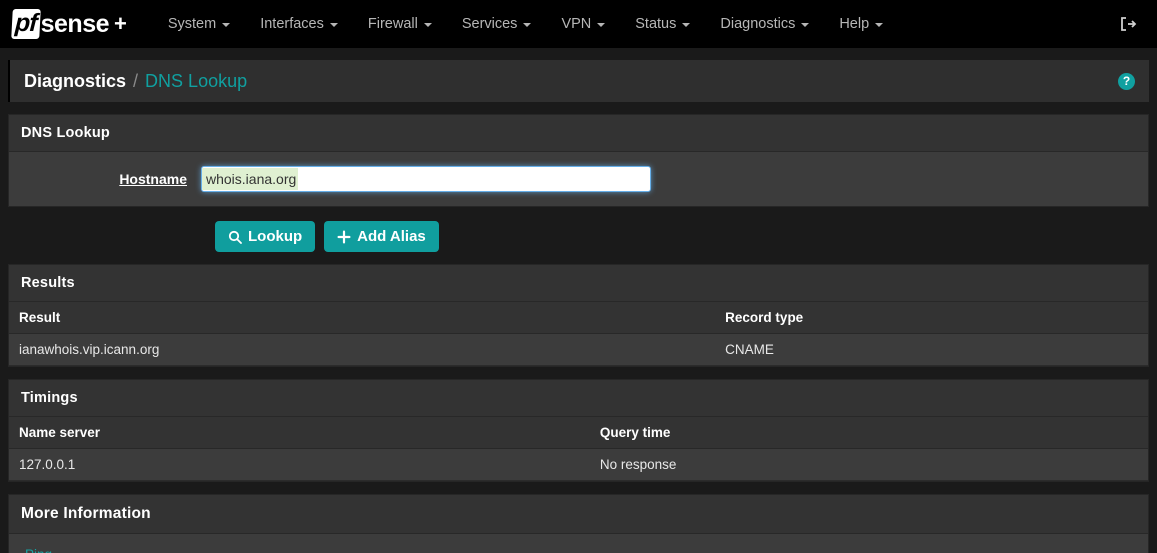 The width and height of the screenshot is (1157, 553). I want to click on hostname-form-row: Hostname whois.iana.org, so click(578, 179).